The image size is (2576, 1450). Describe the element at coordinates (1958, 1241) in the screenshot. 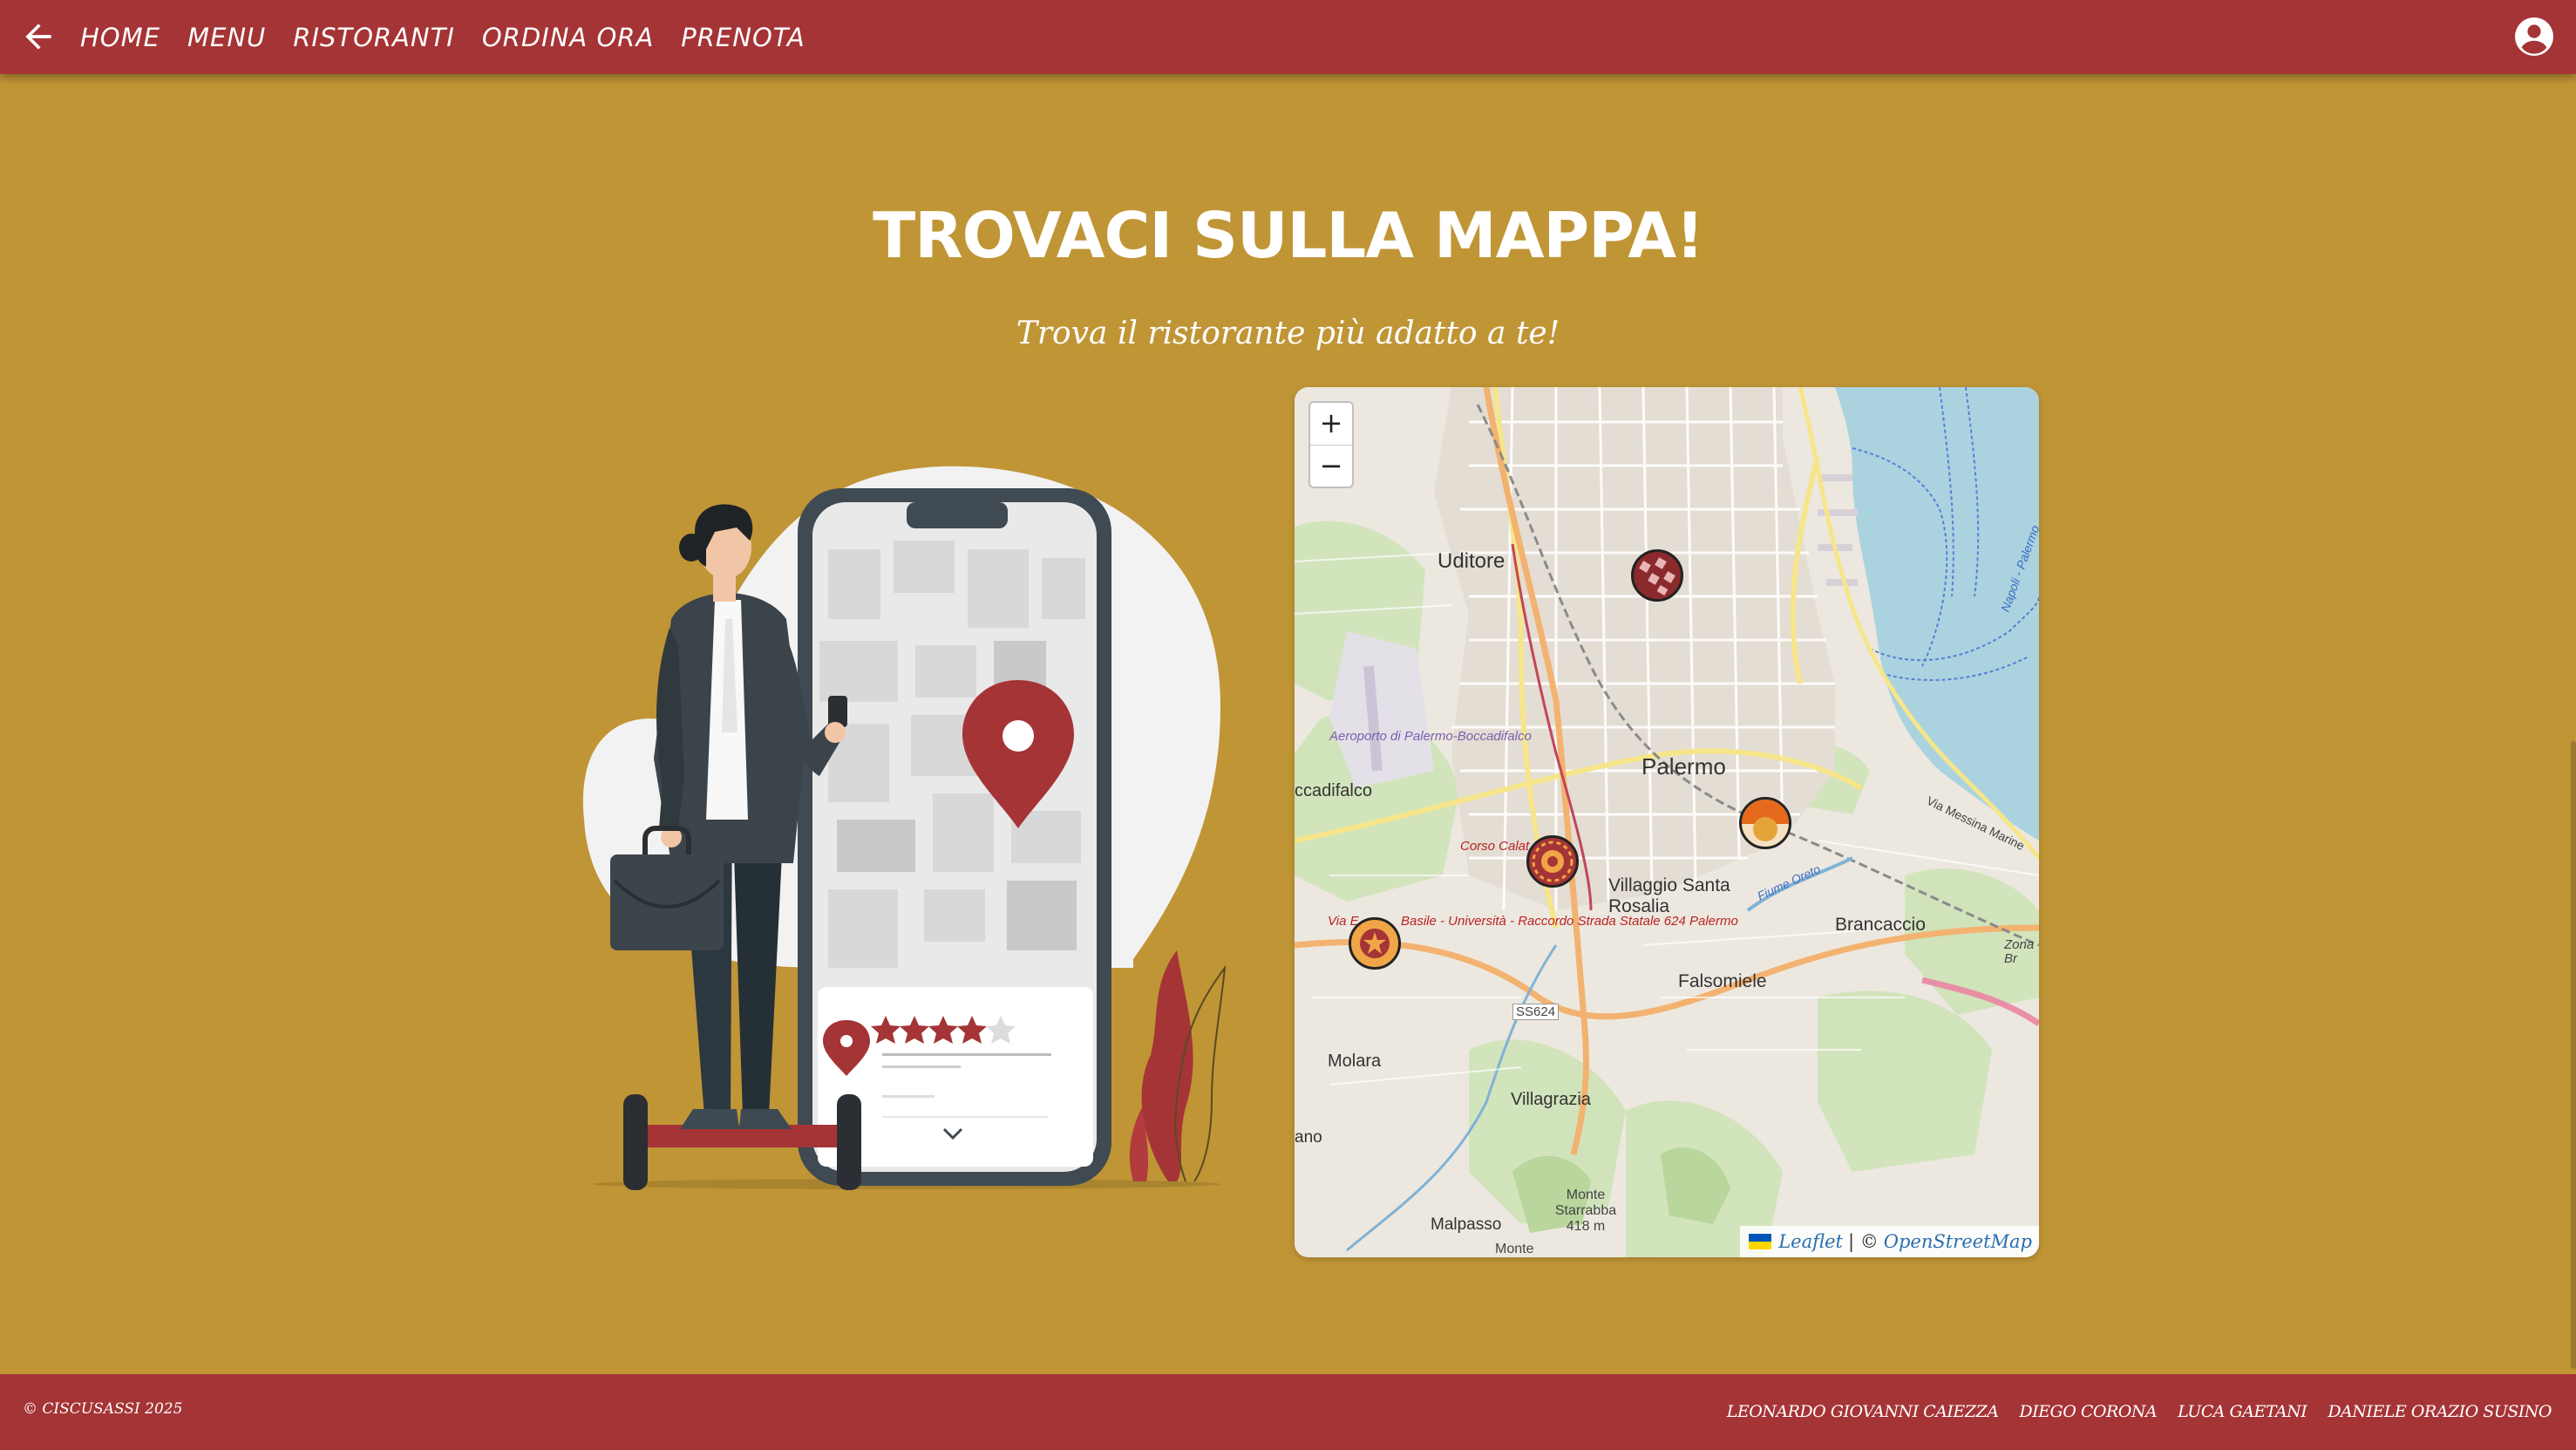

I see `openstreetmap-link: OpenStreetMap` at that location.